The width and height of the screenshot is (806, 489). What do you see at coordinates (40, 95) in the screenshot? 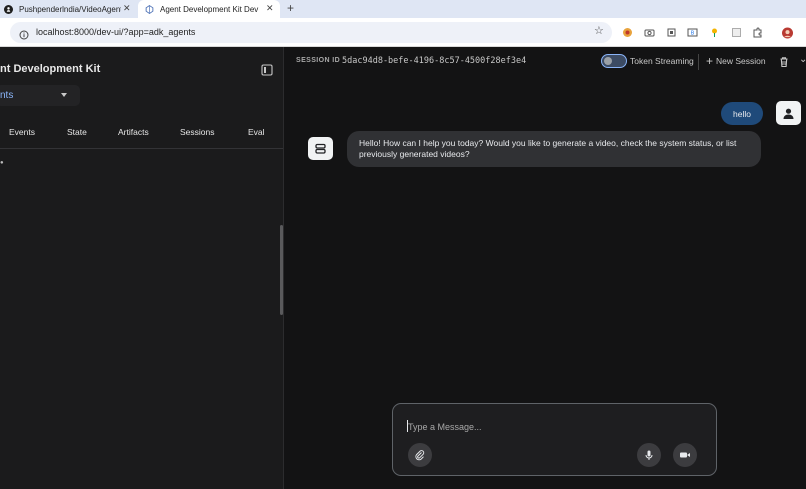
I see `agent-select: nts` at bounding box center [40, 95].